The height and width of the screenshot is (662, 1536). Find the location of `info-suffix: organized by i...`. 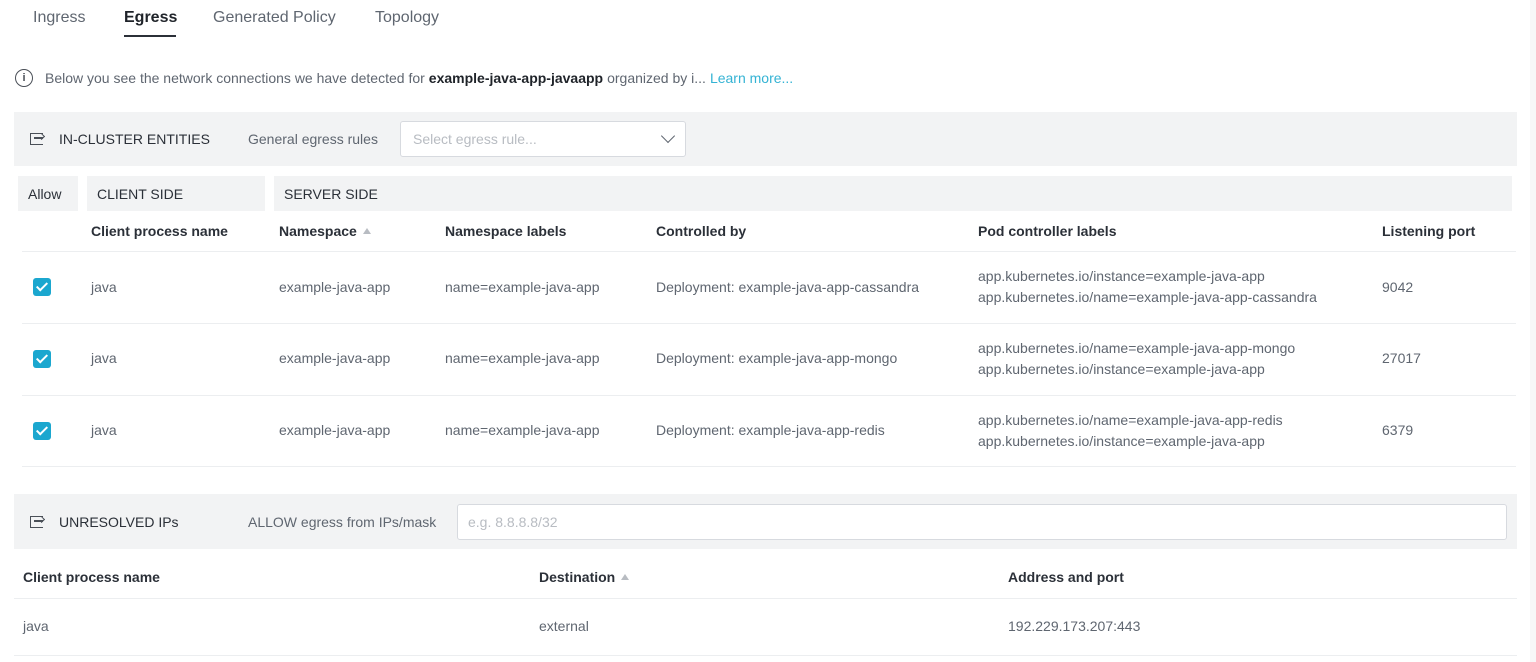

info-suffix: organized by i... is located at coordinates (656, 78).